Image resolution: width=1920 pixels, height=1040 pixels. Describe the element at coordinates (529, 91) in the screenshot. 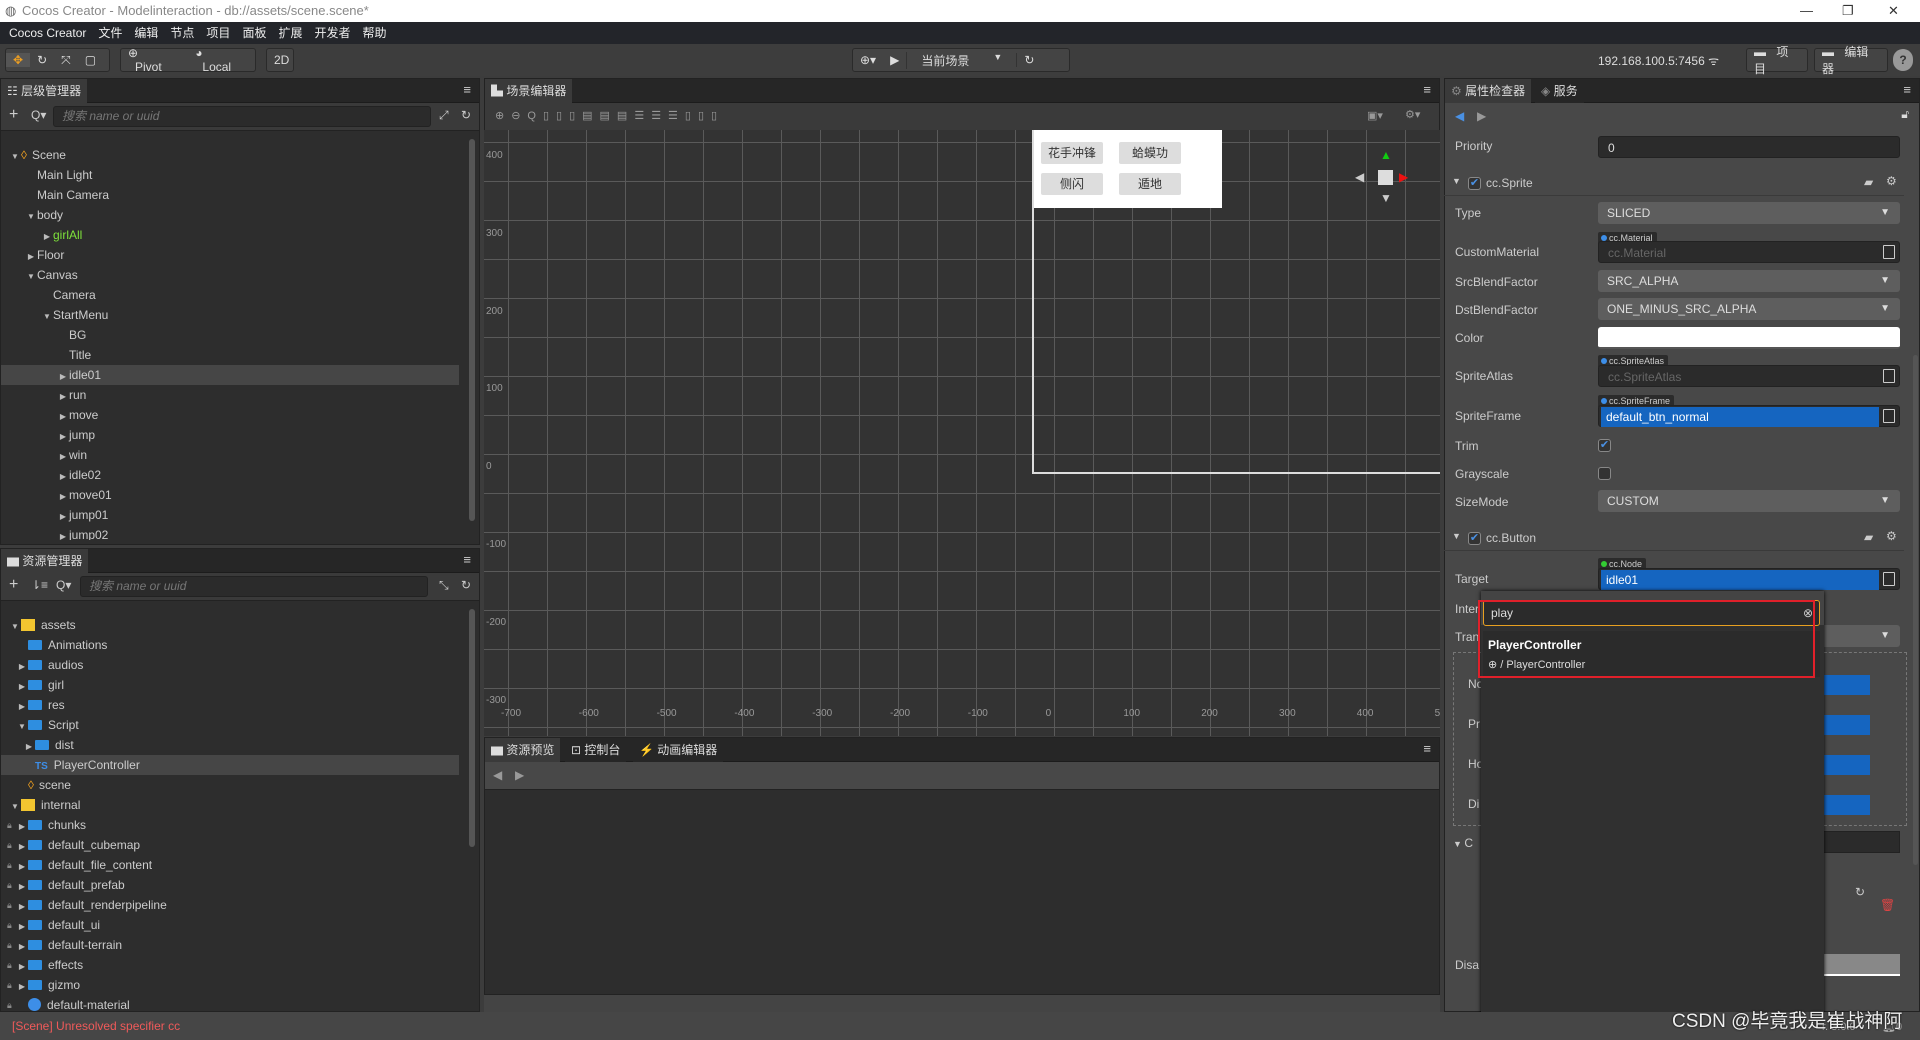

I see `tab-scene-editor: ▙ 场景编辑器` at that location.